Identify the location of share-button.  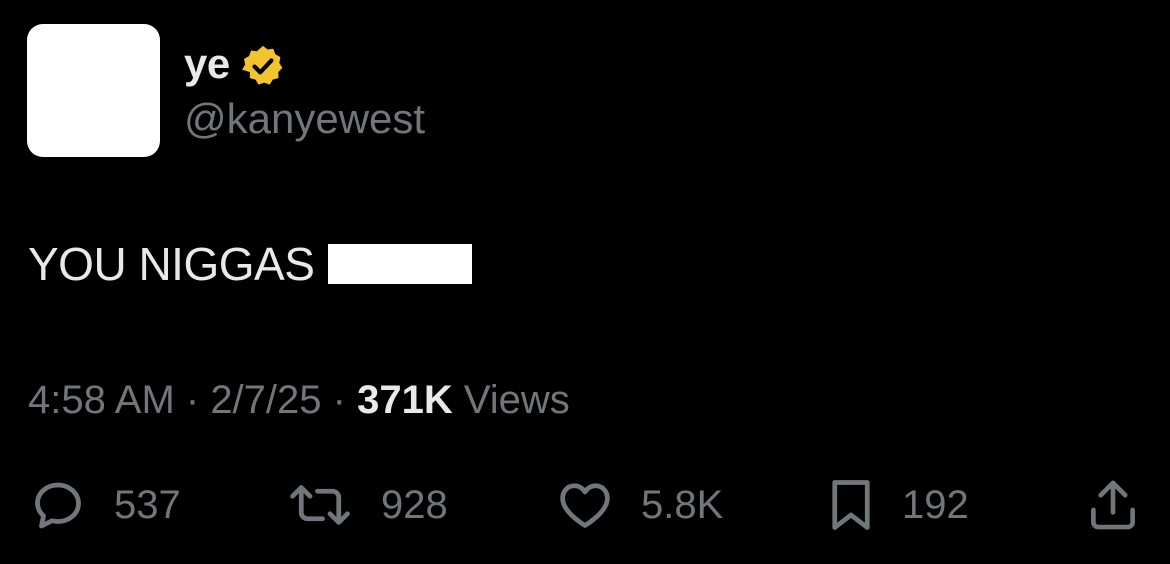
(1113, 505).